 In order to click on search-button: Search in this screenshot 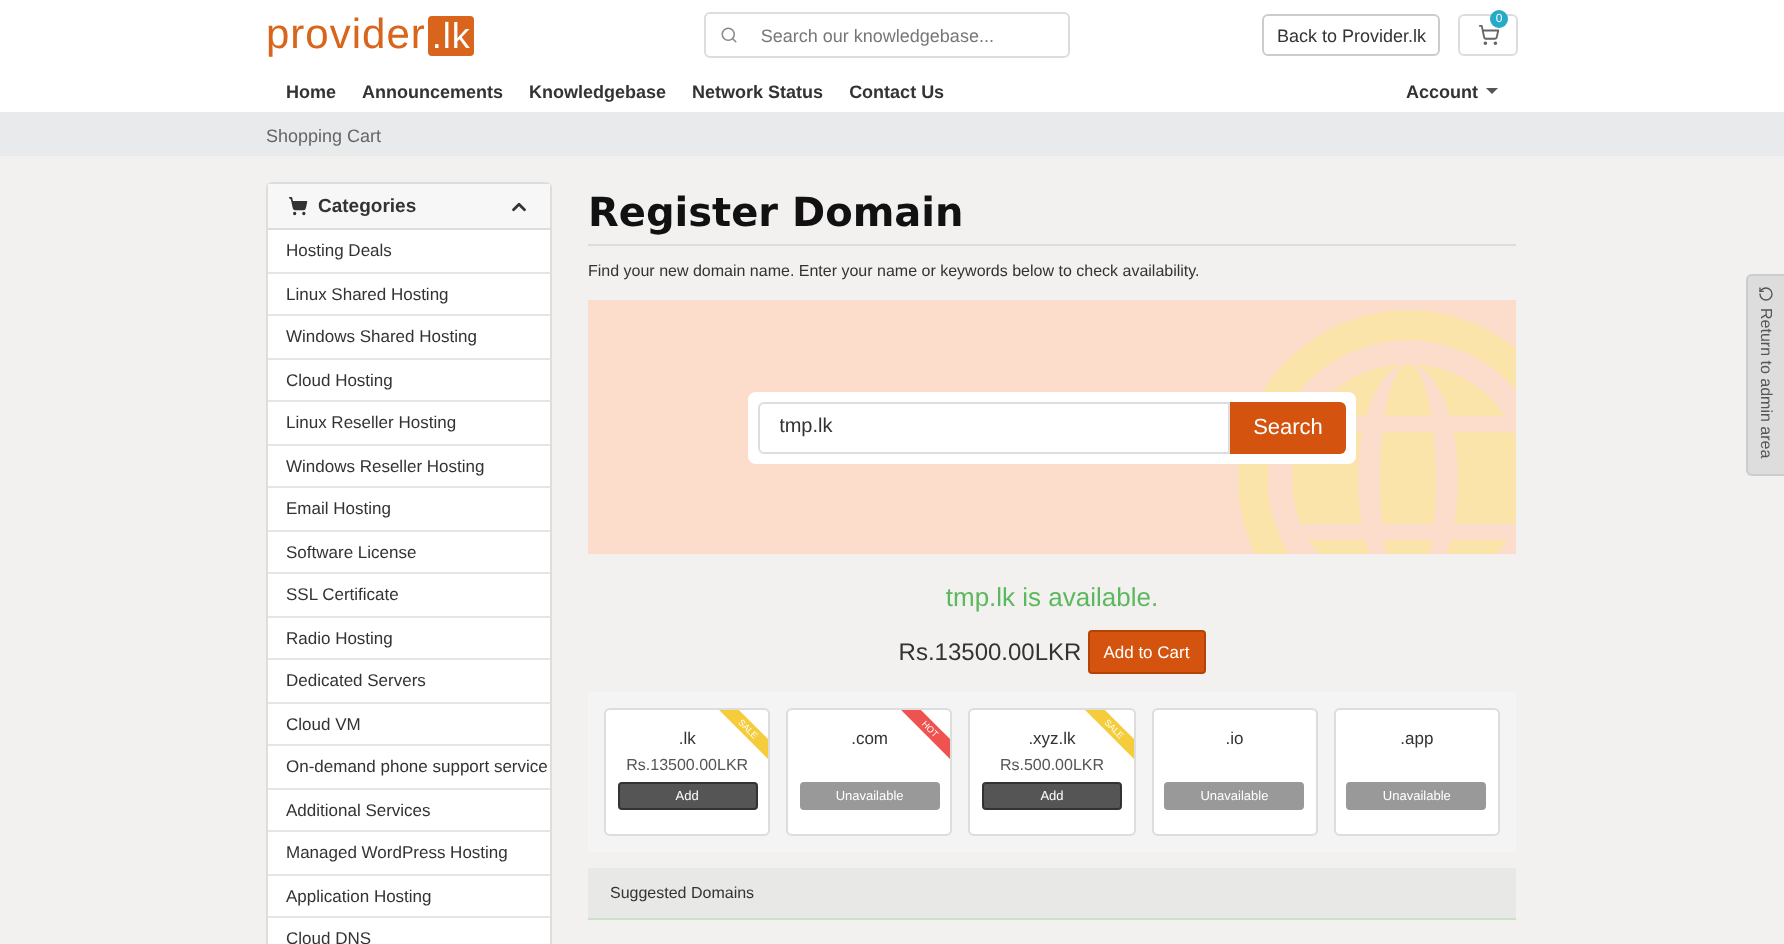, I will do `click(1288, 427)`.